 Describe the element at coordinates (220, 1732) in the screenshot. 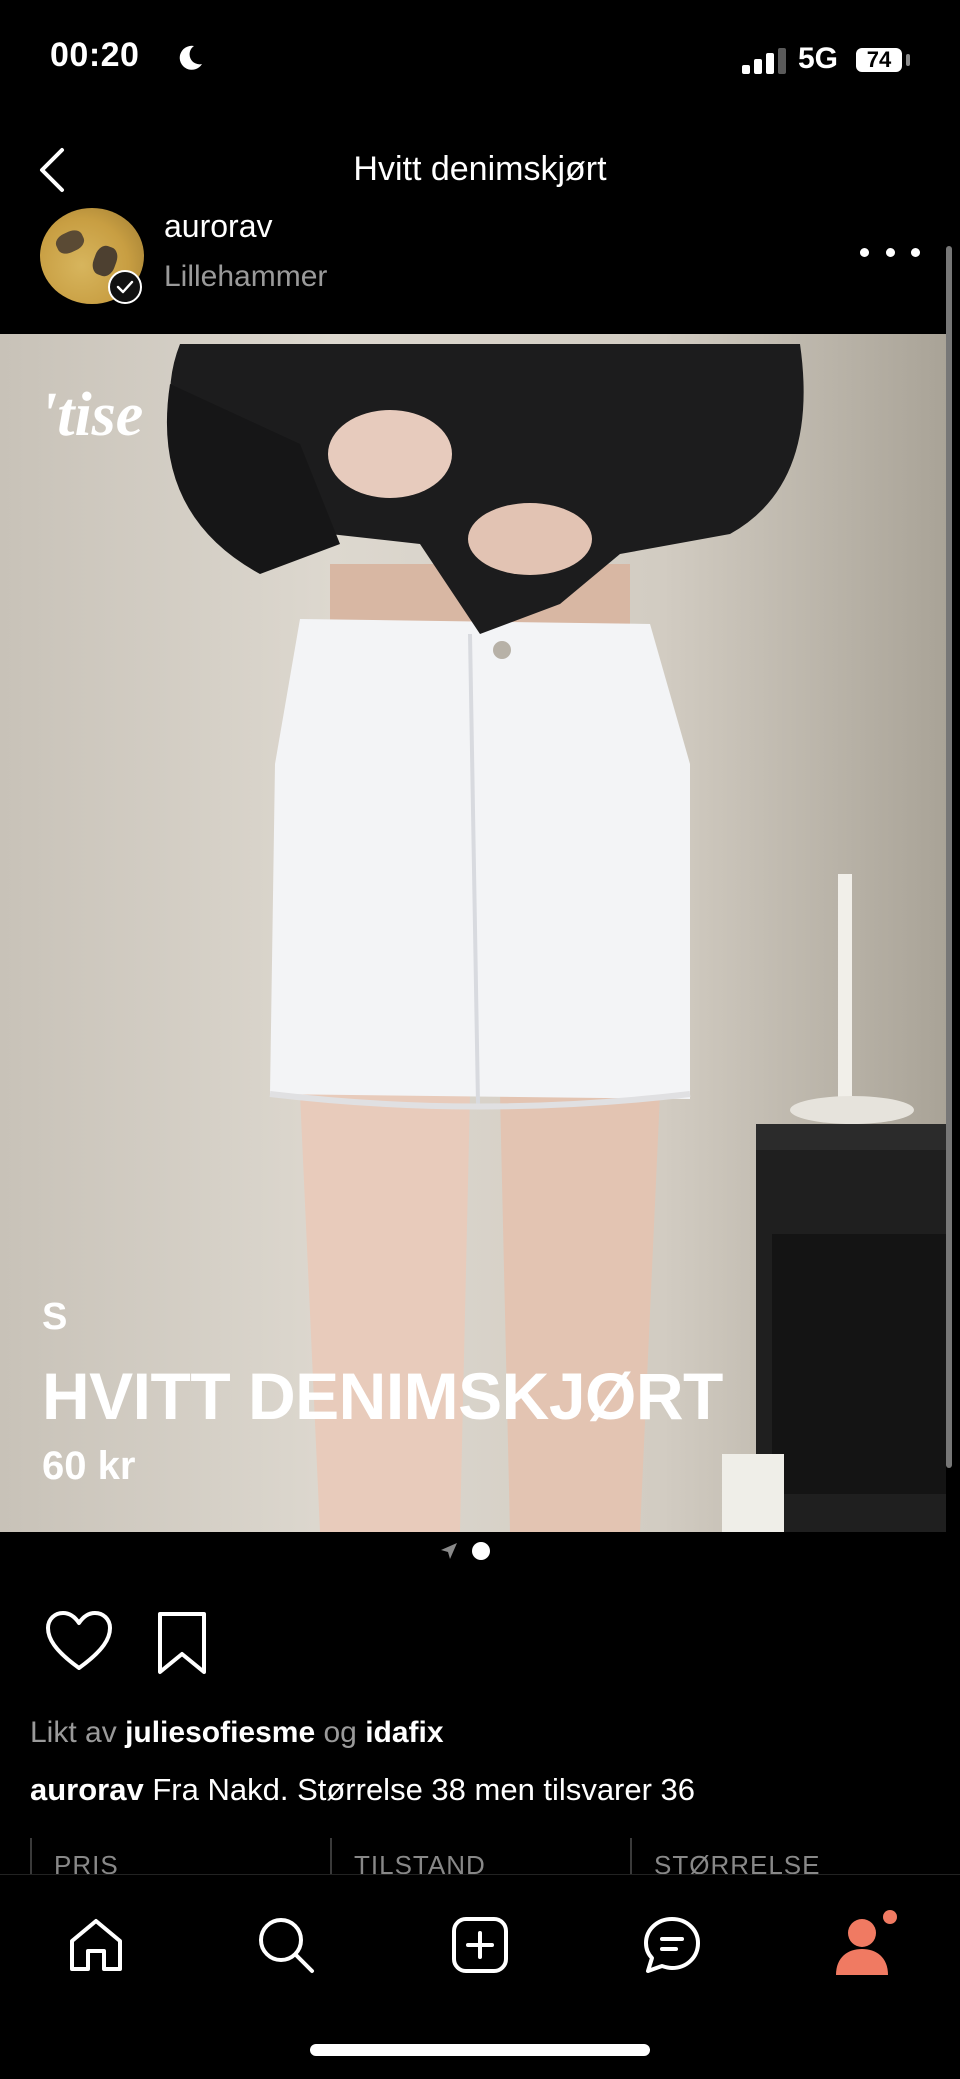

I see `liked-user-link: juliesofiesme` at that location.